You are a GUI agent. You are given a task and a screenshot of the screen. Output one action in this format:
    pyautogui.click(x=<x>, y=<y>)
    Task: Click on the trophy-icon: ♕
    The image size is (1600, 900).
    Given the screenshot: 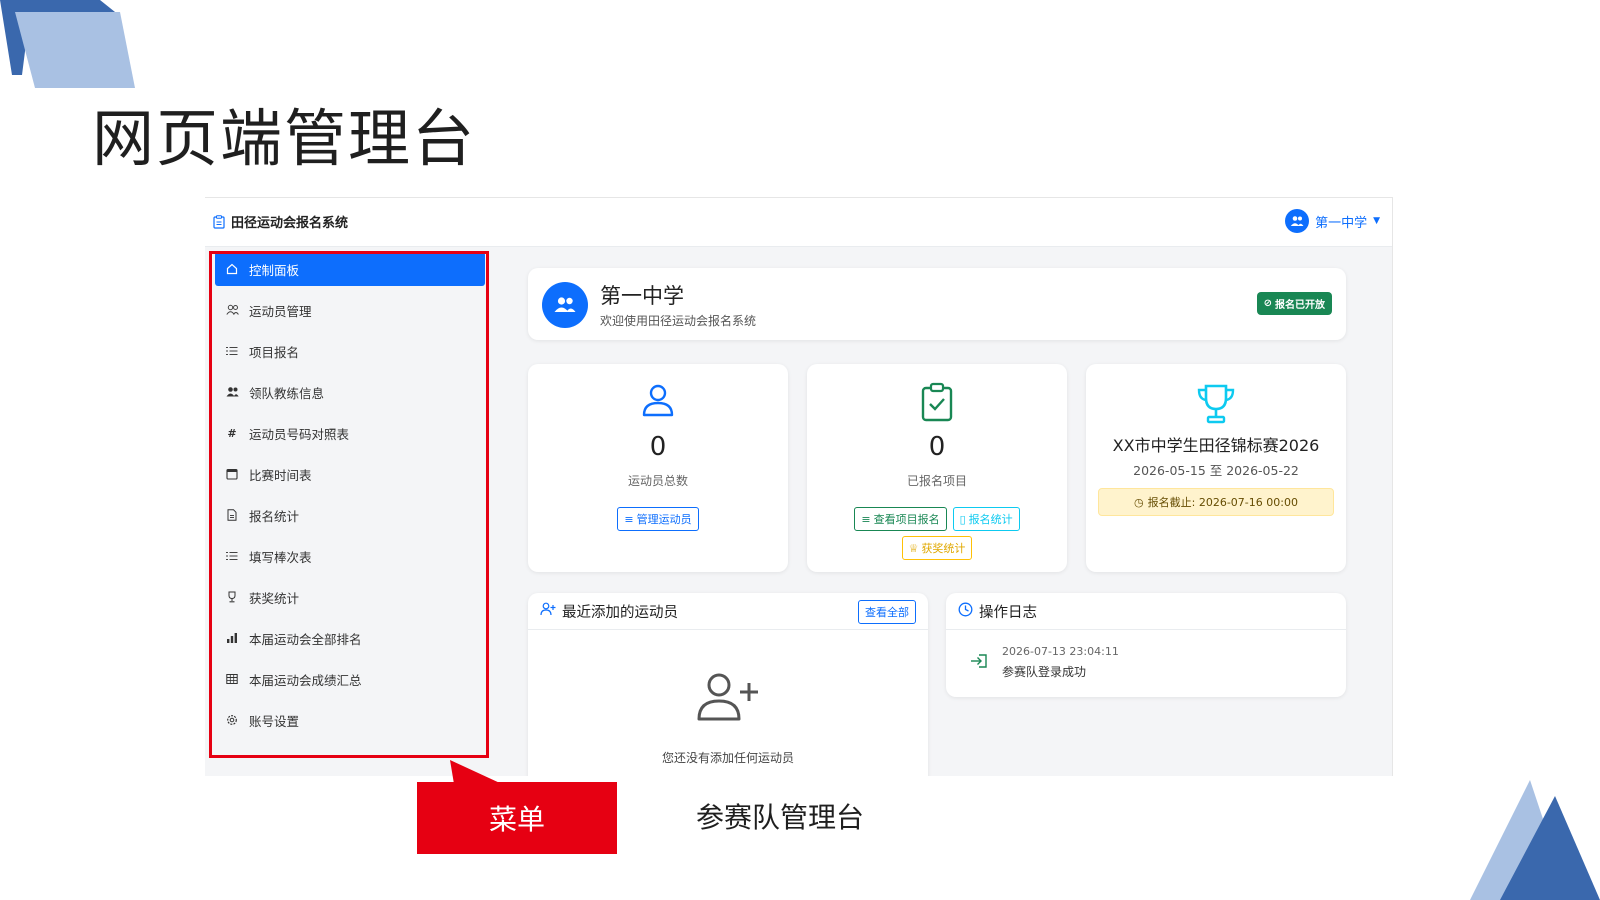 What is the action you would take?
    pyautogui.click(x=913, y=548)
    